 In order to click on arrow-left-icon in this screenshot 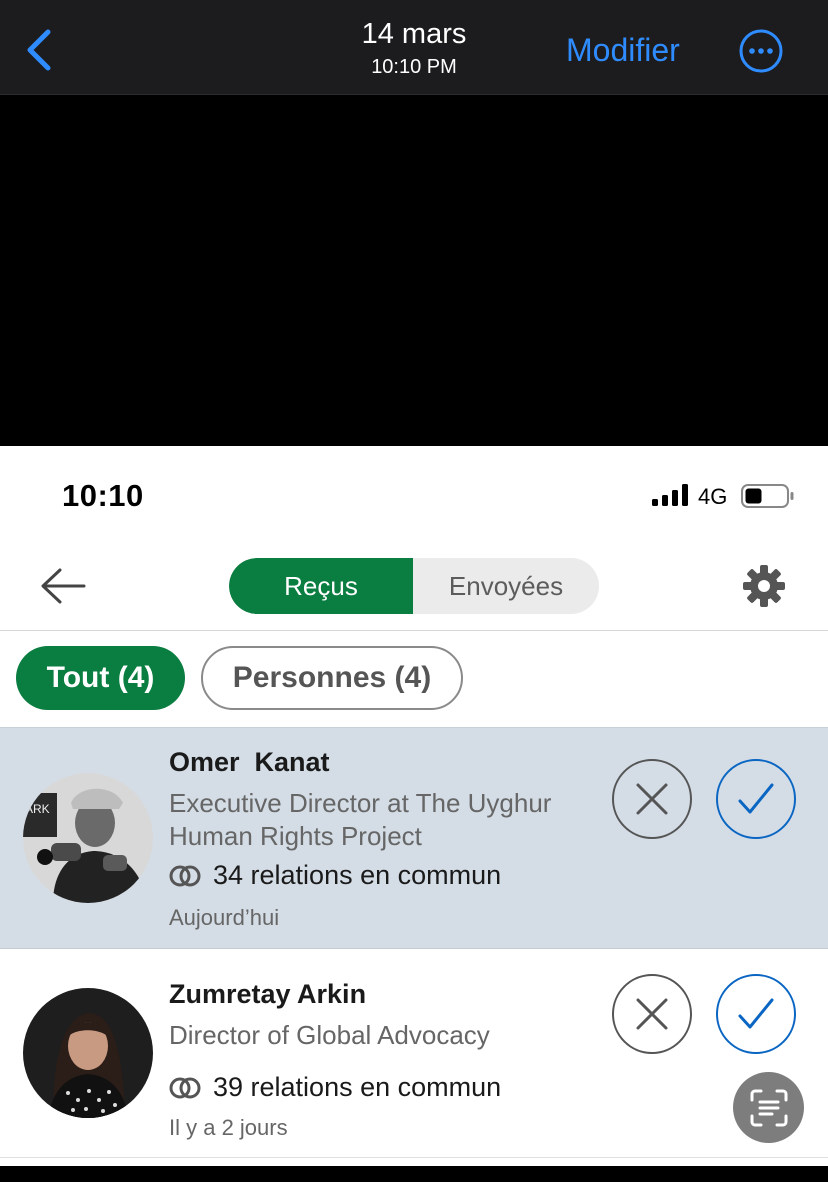, I will do `click(63, 586)`.